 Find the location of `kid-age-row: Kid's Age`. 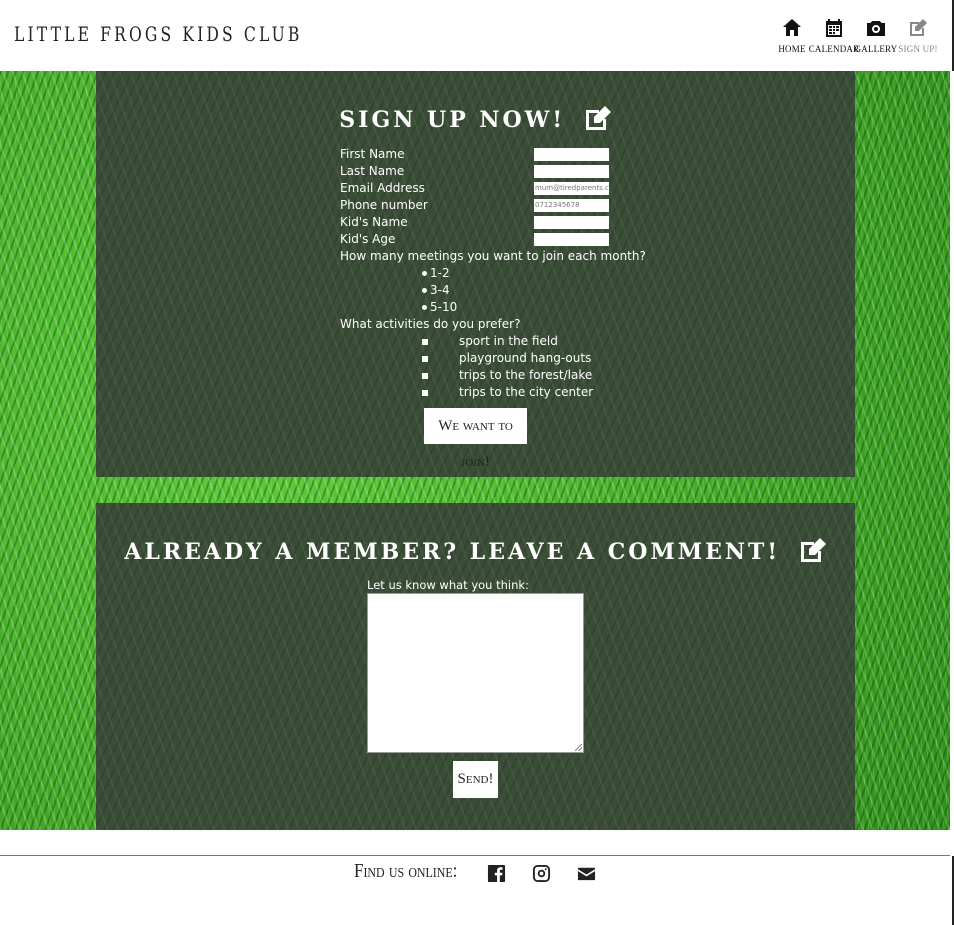

kid-age-row: Kid's Age is located at coordinates (474, 239).